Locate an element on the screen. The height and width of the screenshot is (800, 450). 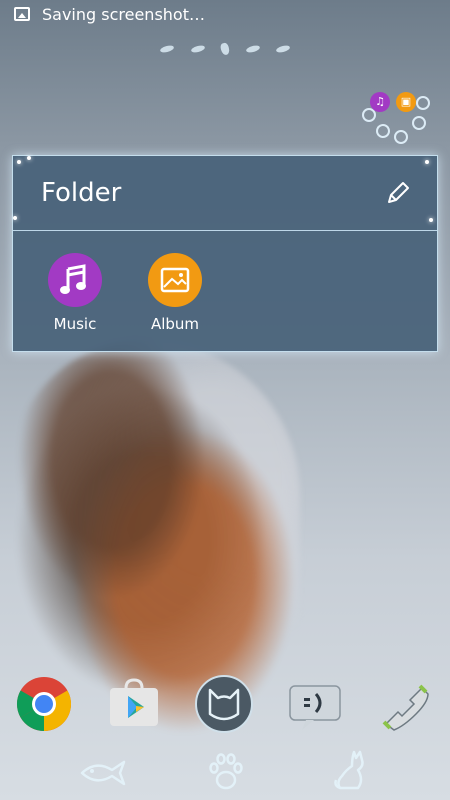
album-icon is located at coordinates (175, 280).